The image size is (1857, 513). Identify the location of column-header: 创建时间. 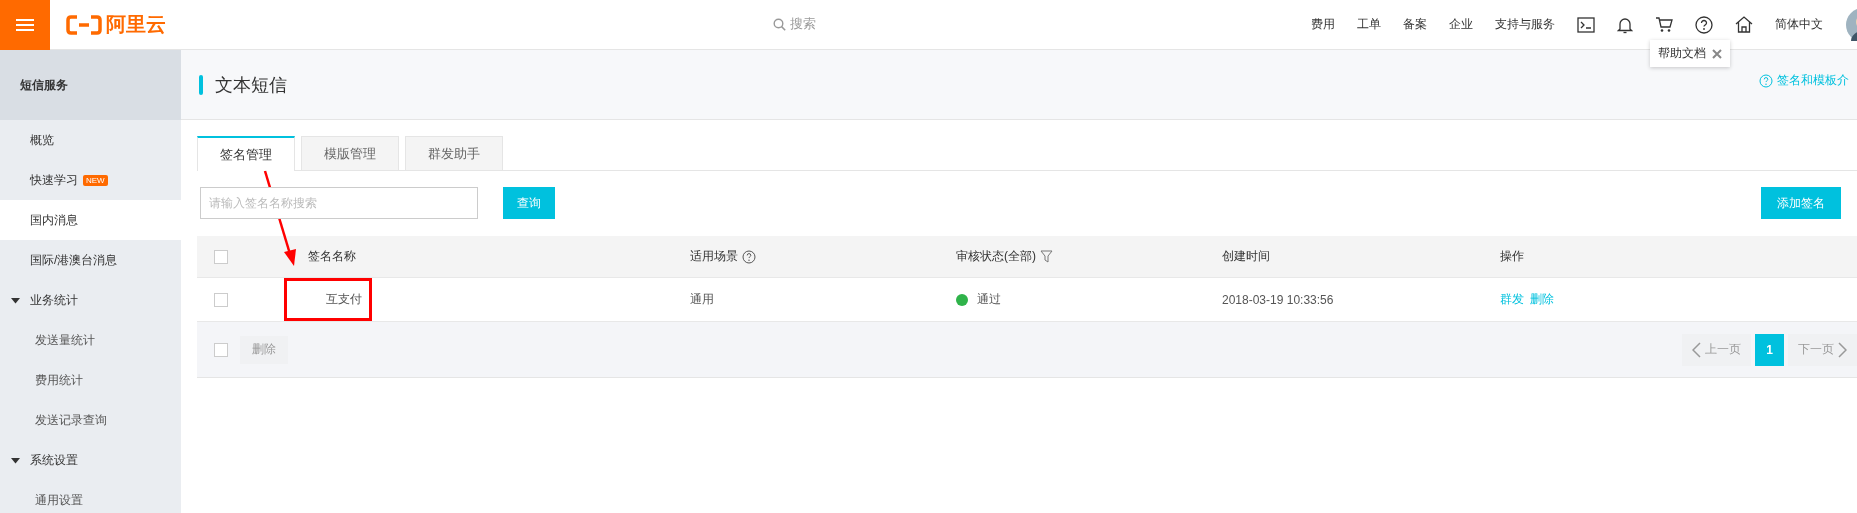
(1246, 256).